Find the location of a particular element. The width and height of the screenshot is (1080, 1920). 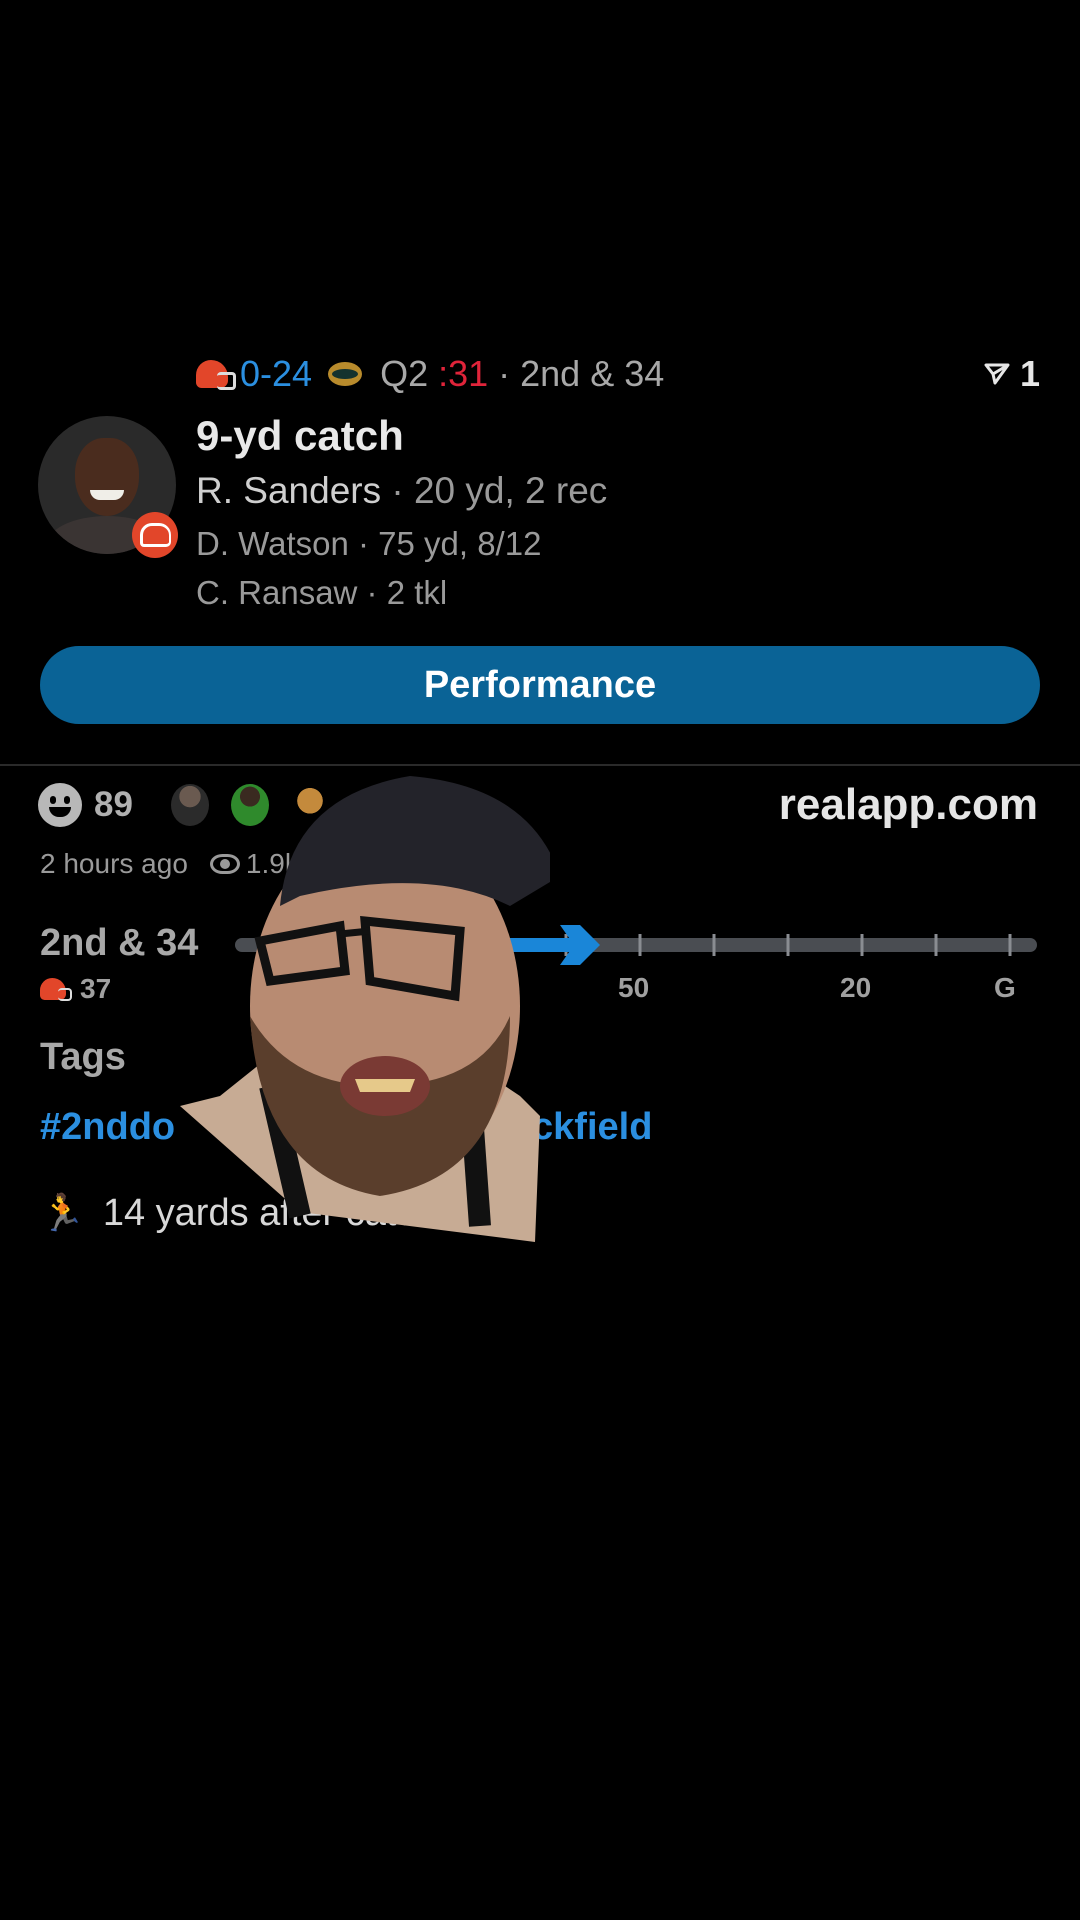

tag: #2nddo is located at coordinates (107, 1127).